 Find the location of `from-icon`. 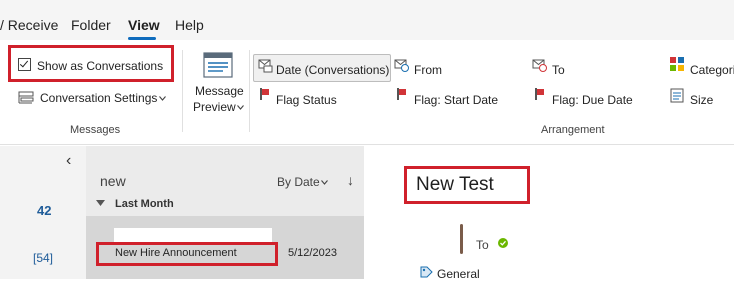

from-icon is located at coordinates (401, 65).